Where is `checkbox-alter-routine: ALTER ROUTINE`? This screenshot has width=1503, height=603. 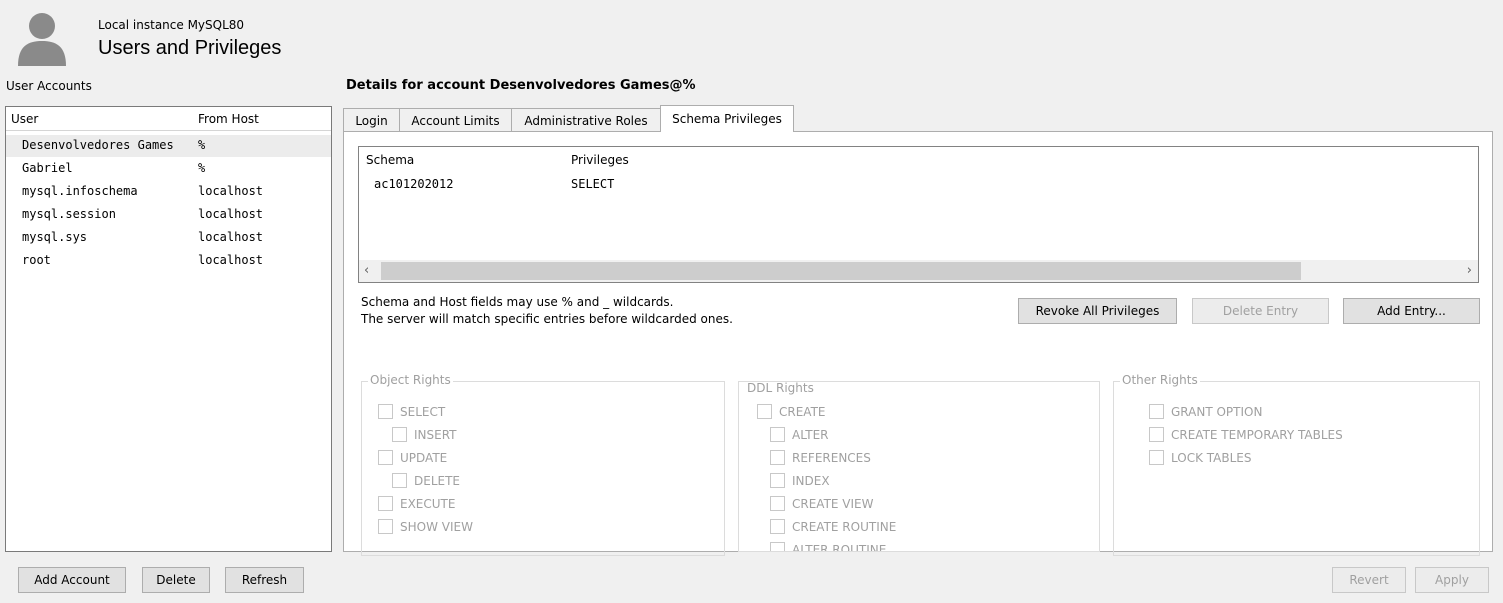
checkbox-alter-routine: ALTER ROUTINE is located at coordinates (828, 547).